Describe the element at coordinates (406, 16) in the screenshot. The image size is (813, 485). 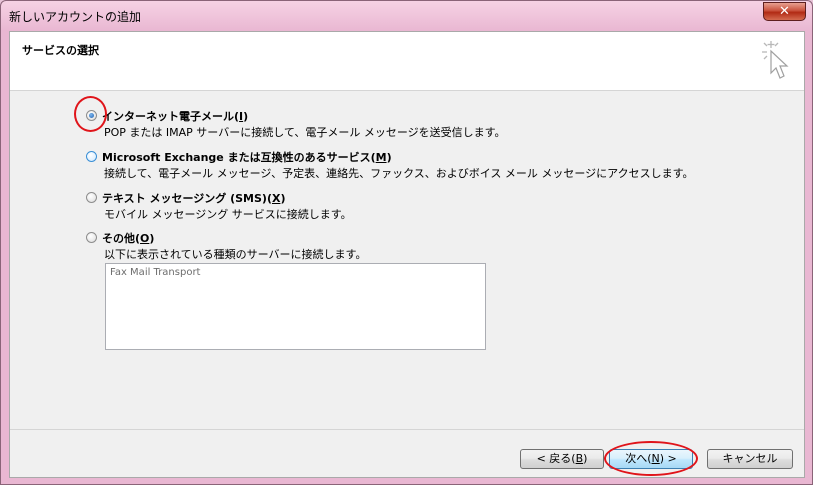
I see `title-bar: 新しいアカウントの追加 ✕` at that location.